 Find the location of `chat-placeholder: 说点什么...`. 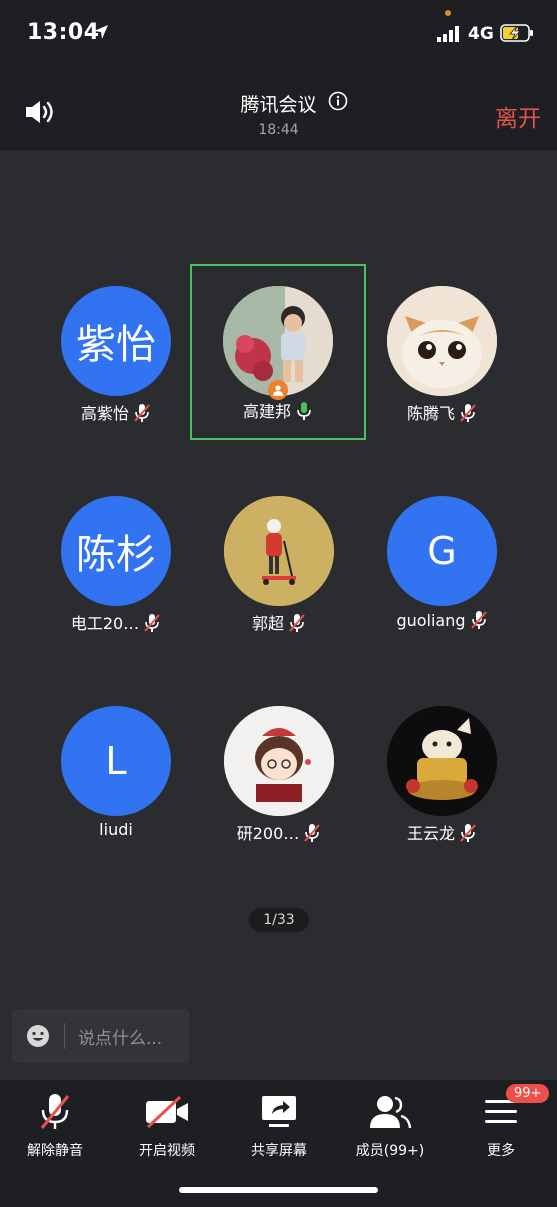

chat-placeholder: 说点什么... is located at coordinates (120, 1039).